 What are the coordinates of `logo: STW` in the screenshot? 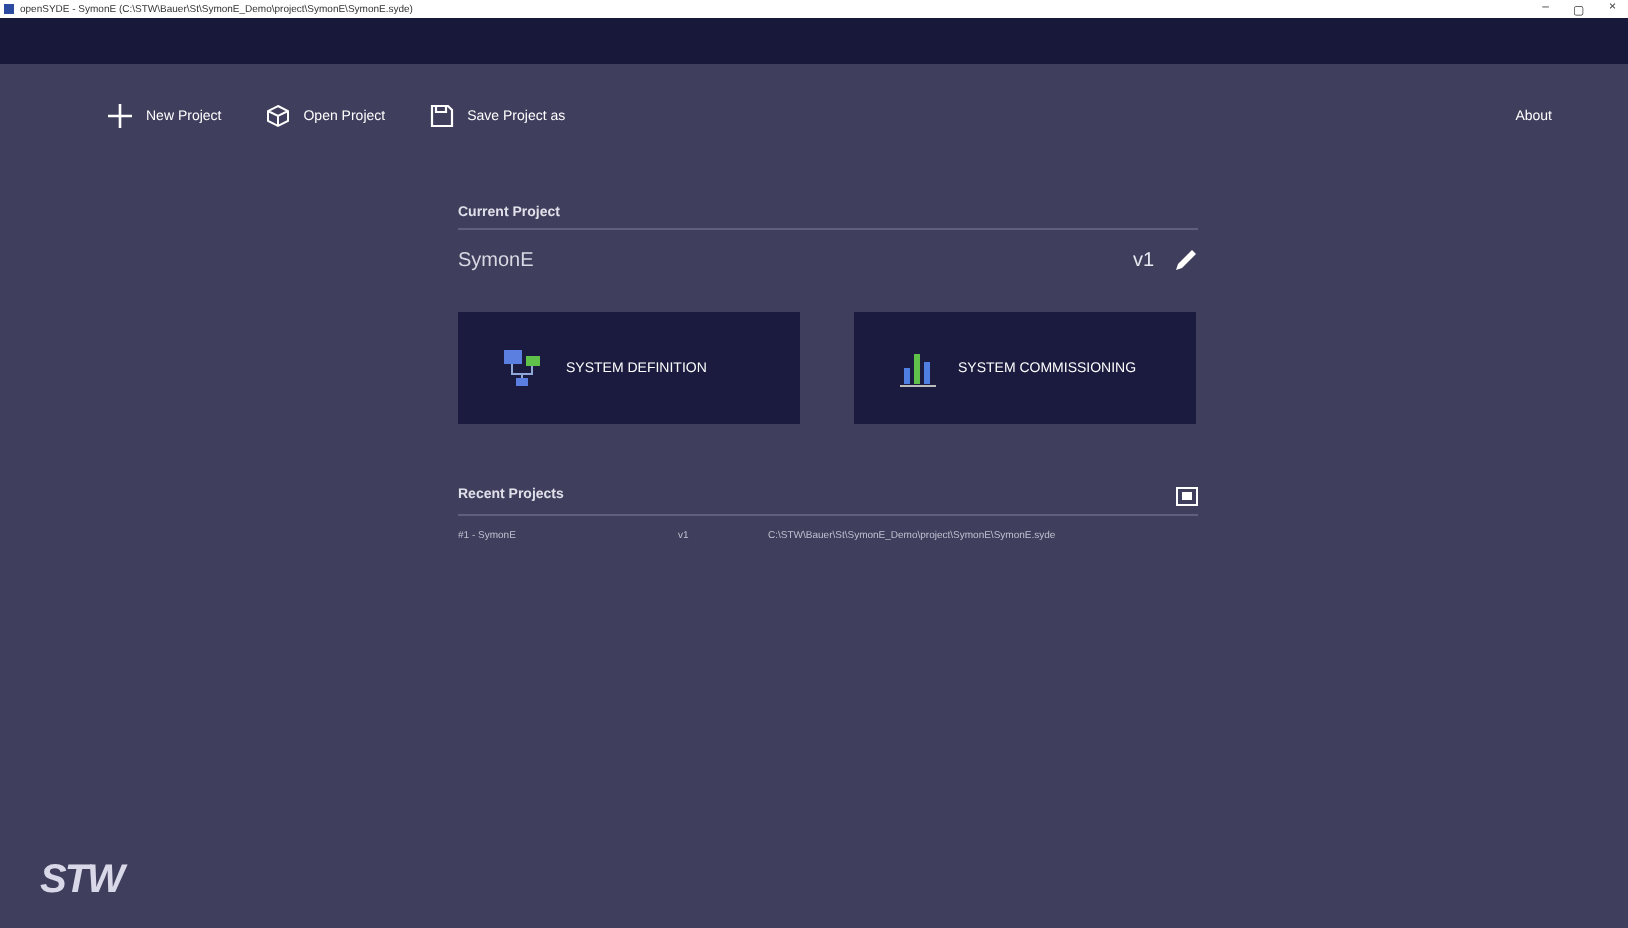 It's located at (80, 882).